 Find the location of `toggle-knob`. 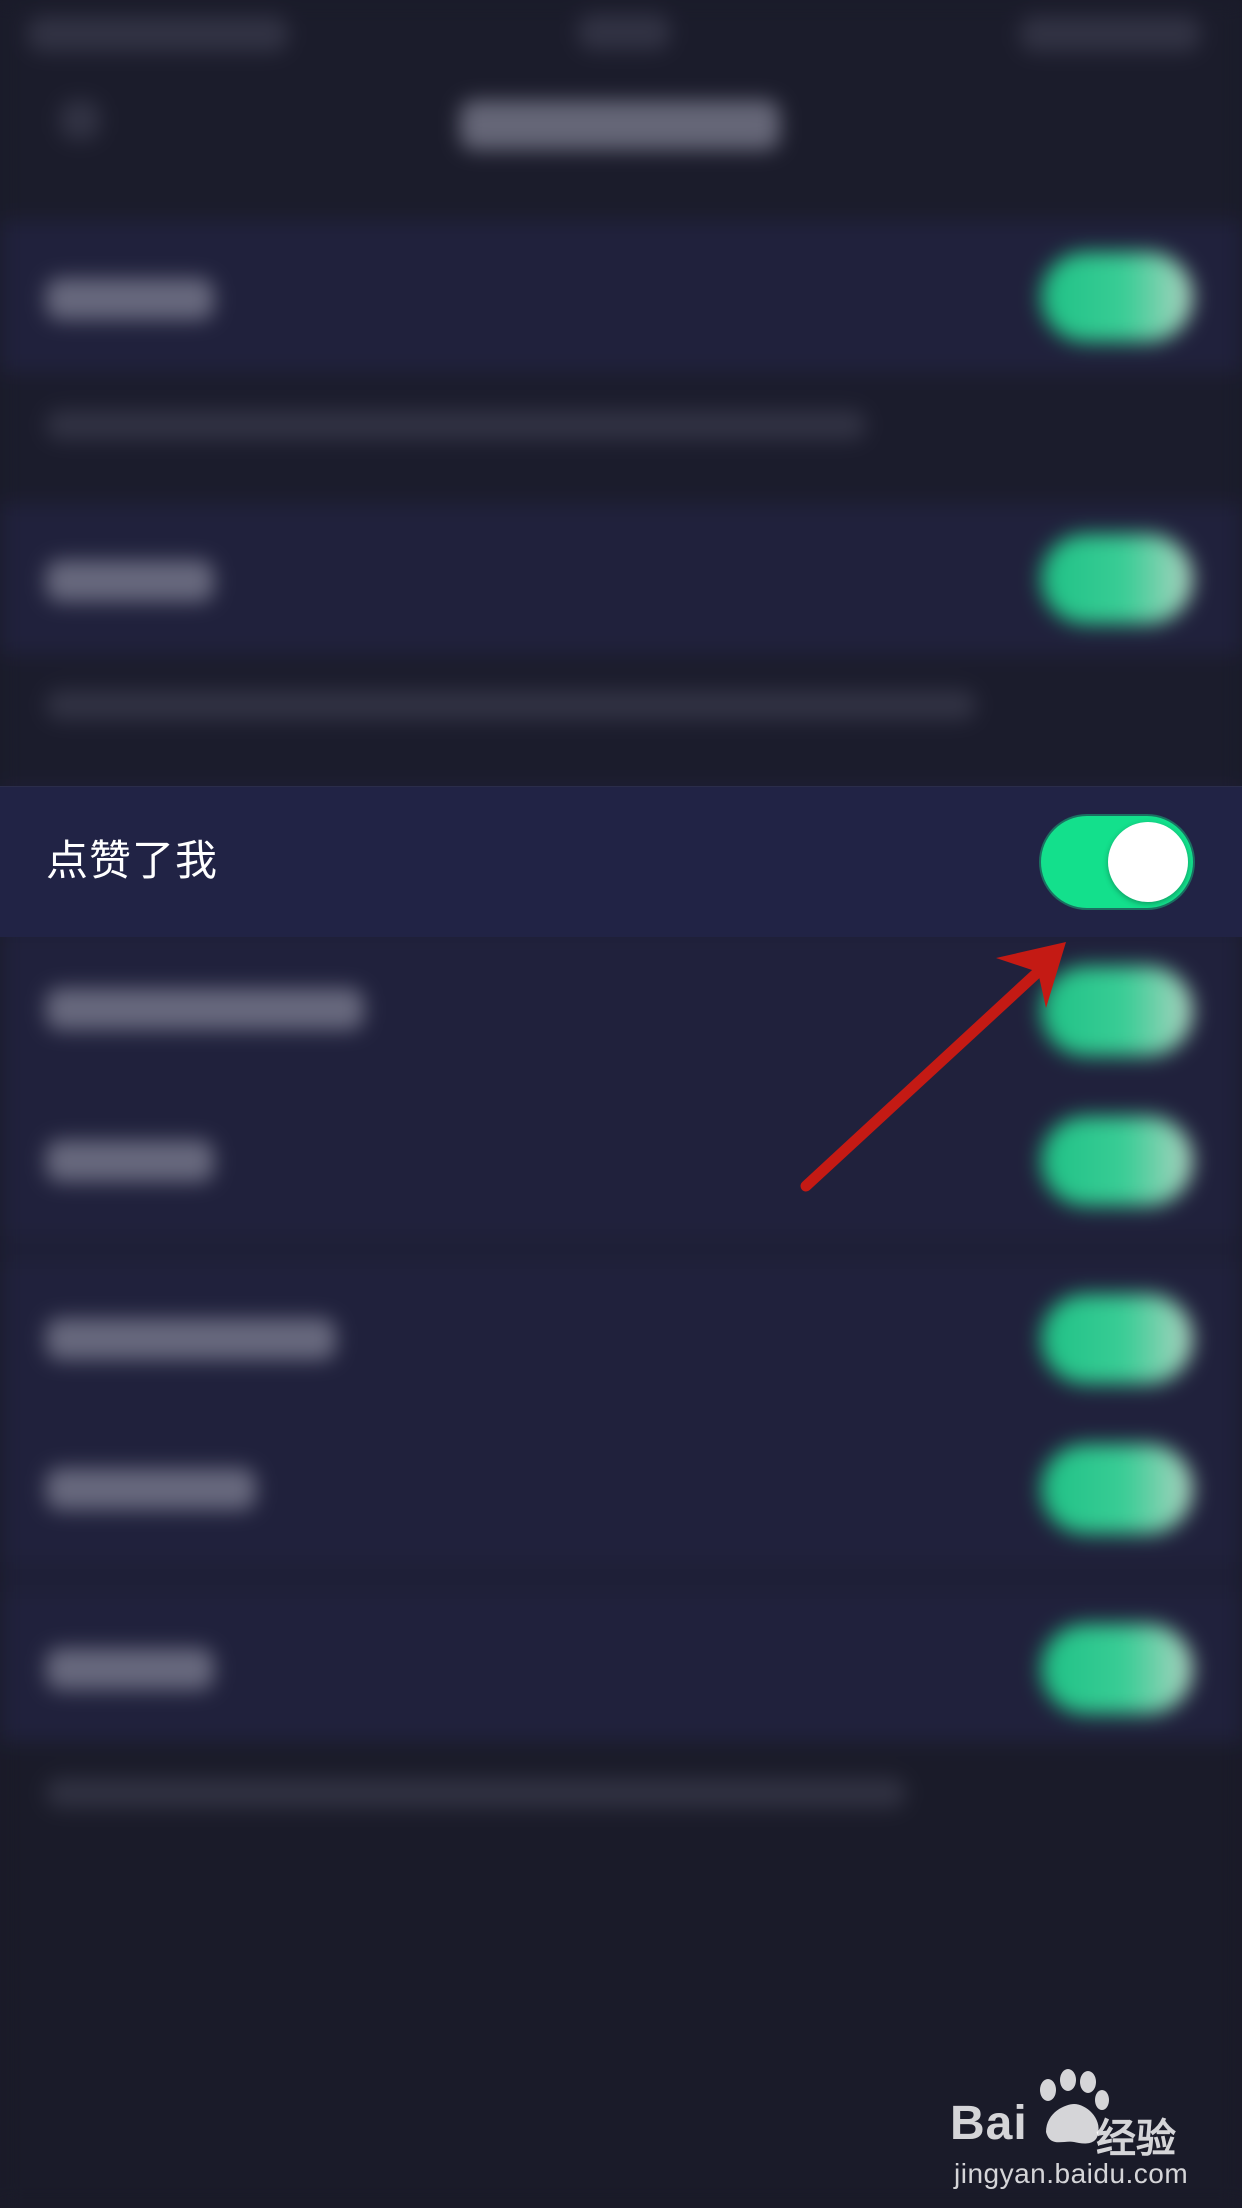

toggle-knob is located at coordinates (1148, 862).